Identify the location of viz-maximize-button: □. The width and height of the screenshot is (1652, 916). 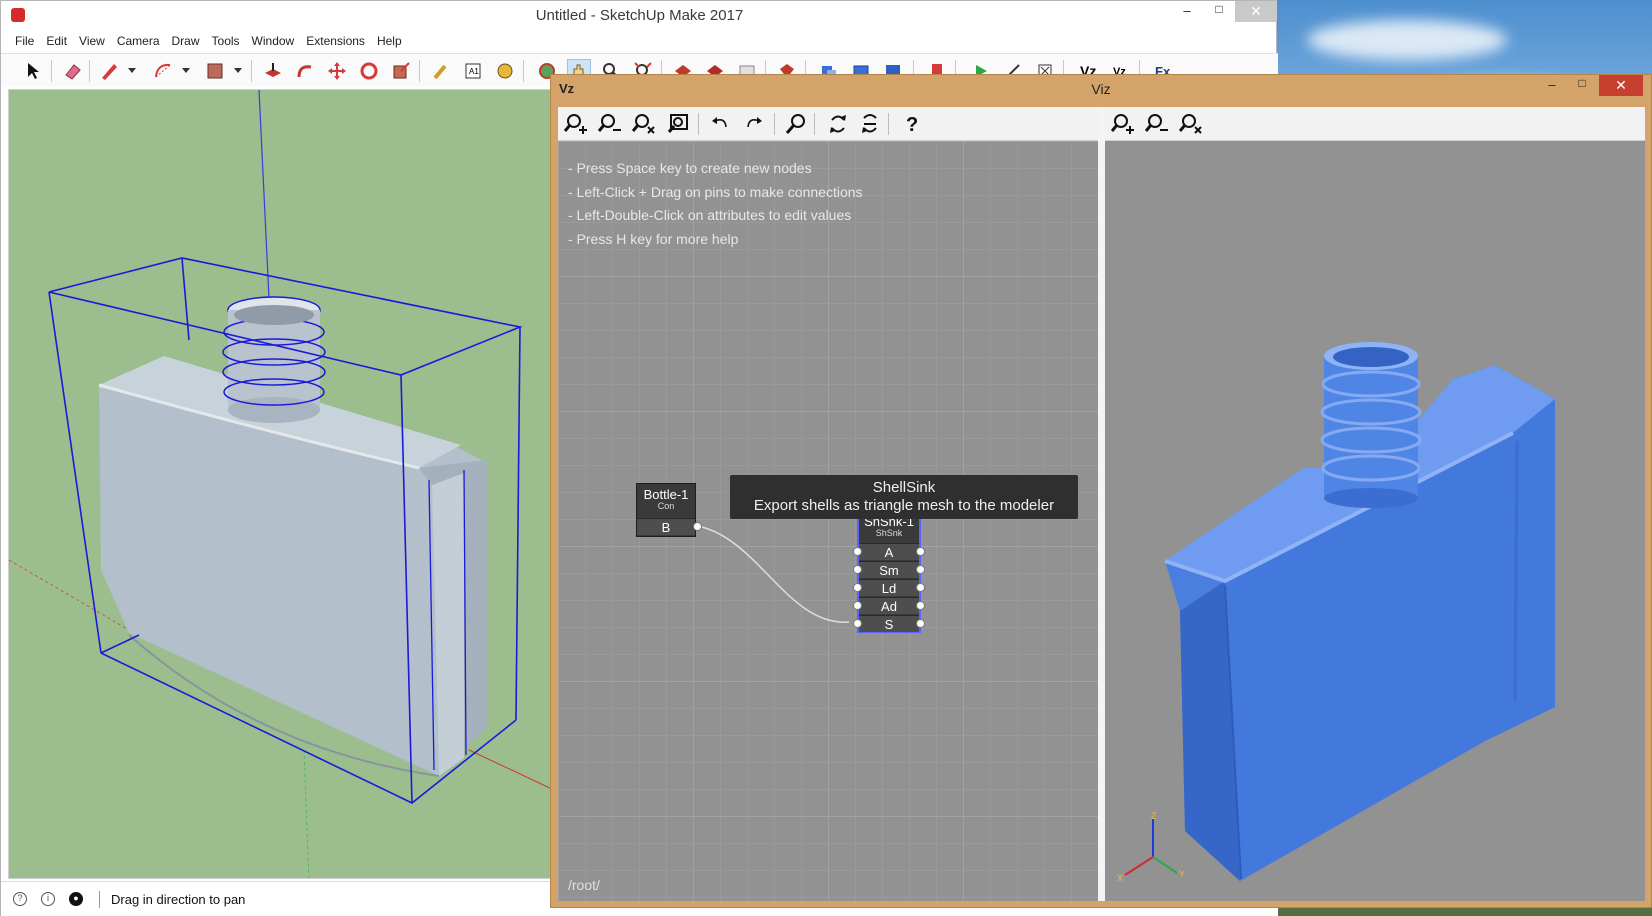
(1582, 87).